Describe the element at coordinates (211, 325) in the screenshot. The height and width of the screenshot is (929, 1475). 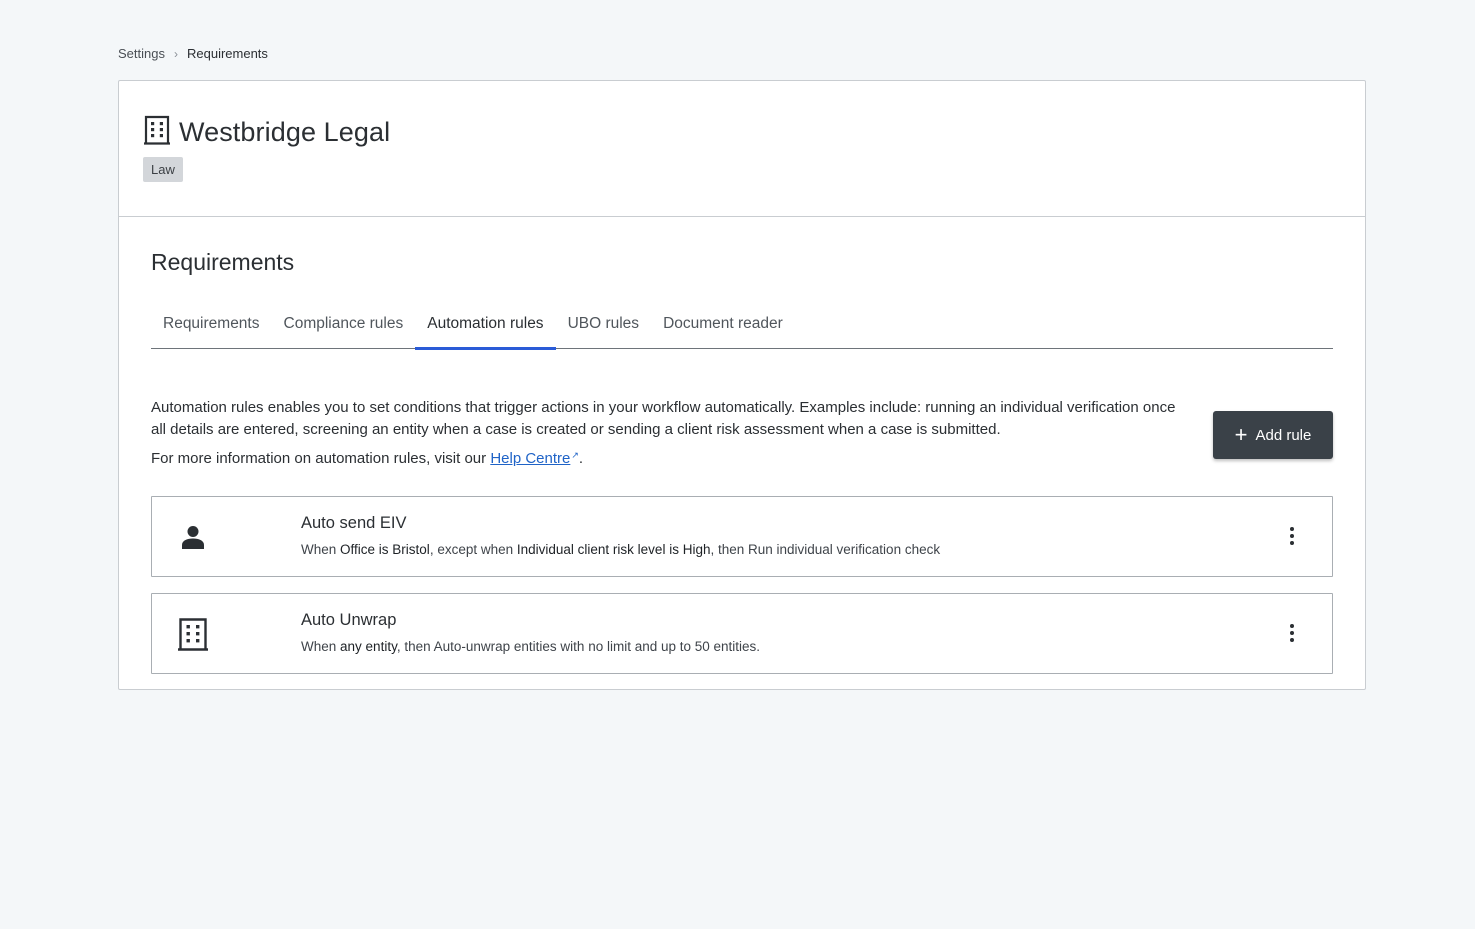
I see `tab-requirements: Requirements` at that location.